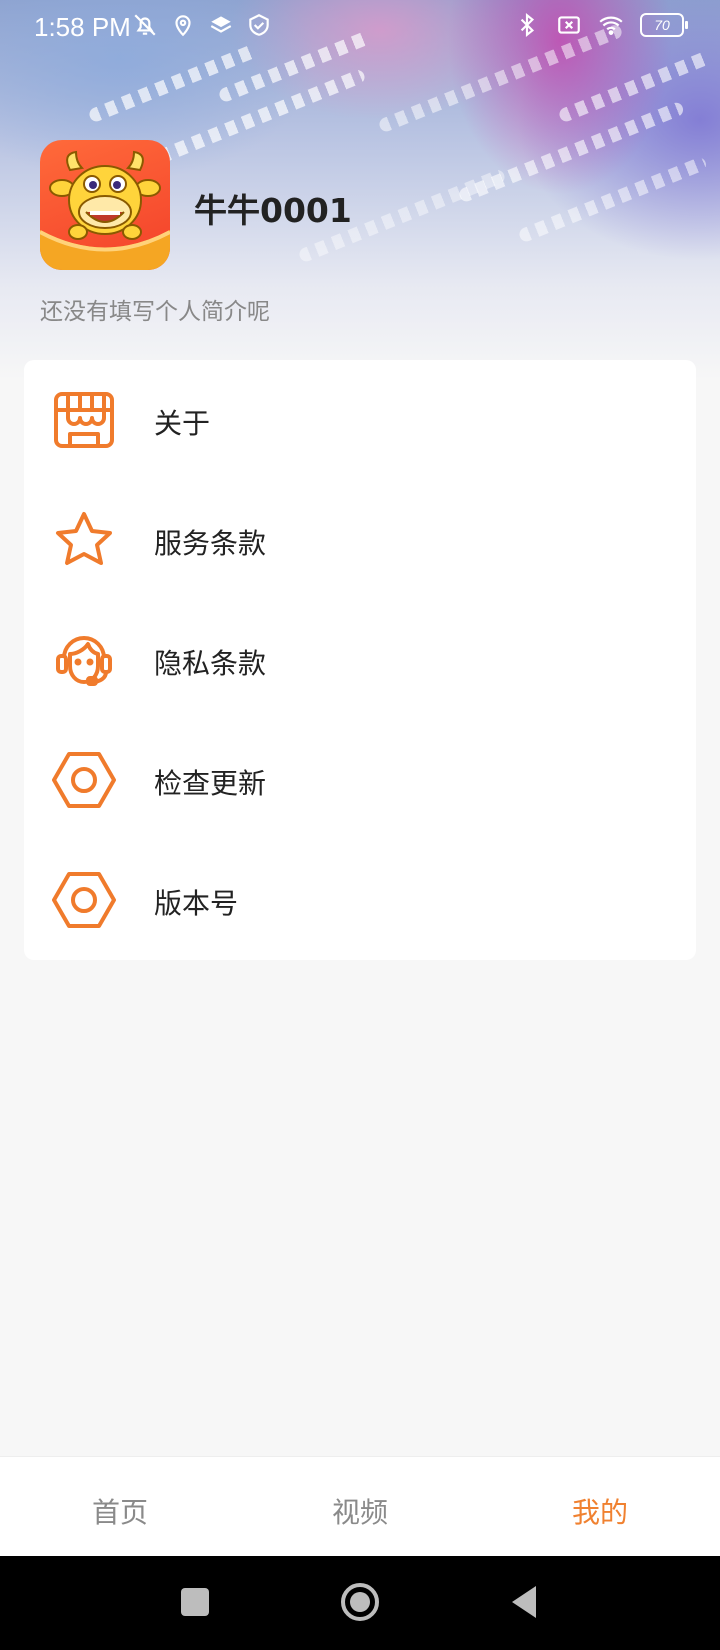  I want to click on status-icons-left, so click(202, 25).